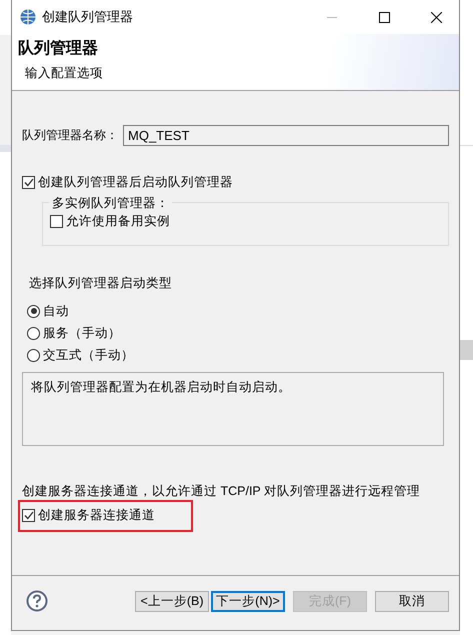  I want to click on input-field: MQ_TEST, so click(286, 135).